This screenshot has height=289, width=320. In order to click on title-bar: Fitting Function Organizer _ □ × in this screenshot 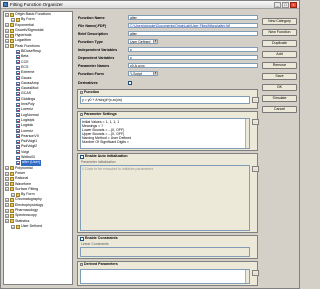, I will do `click(150, 5)`.